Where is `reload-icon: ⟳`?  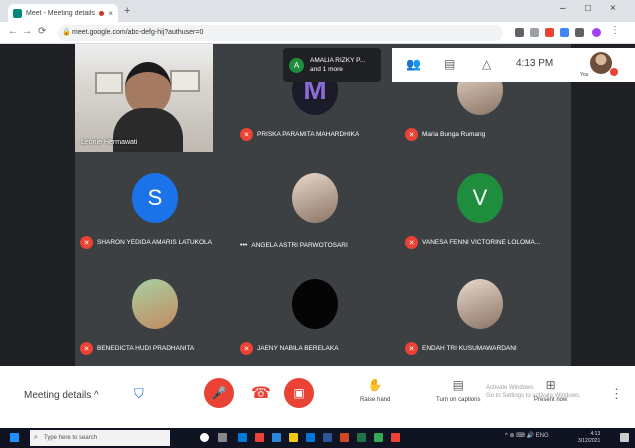
reload-icon: ⟳ is located at coordinates (42, 31).